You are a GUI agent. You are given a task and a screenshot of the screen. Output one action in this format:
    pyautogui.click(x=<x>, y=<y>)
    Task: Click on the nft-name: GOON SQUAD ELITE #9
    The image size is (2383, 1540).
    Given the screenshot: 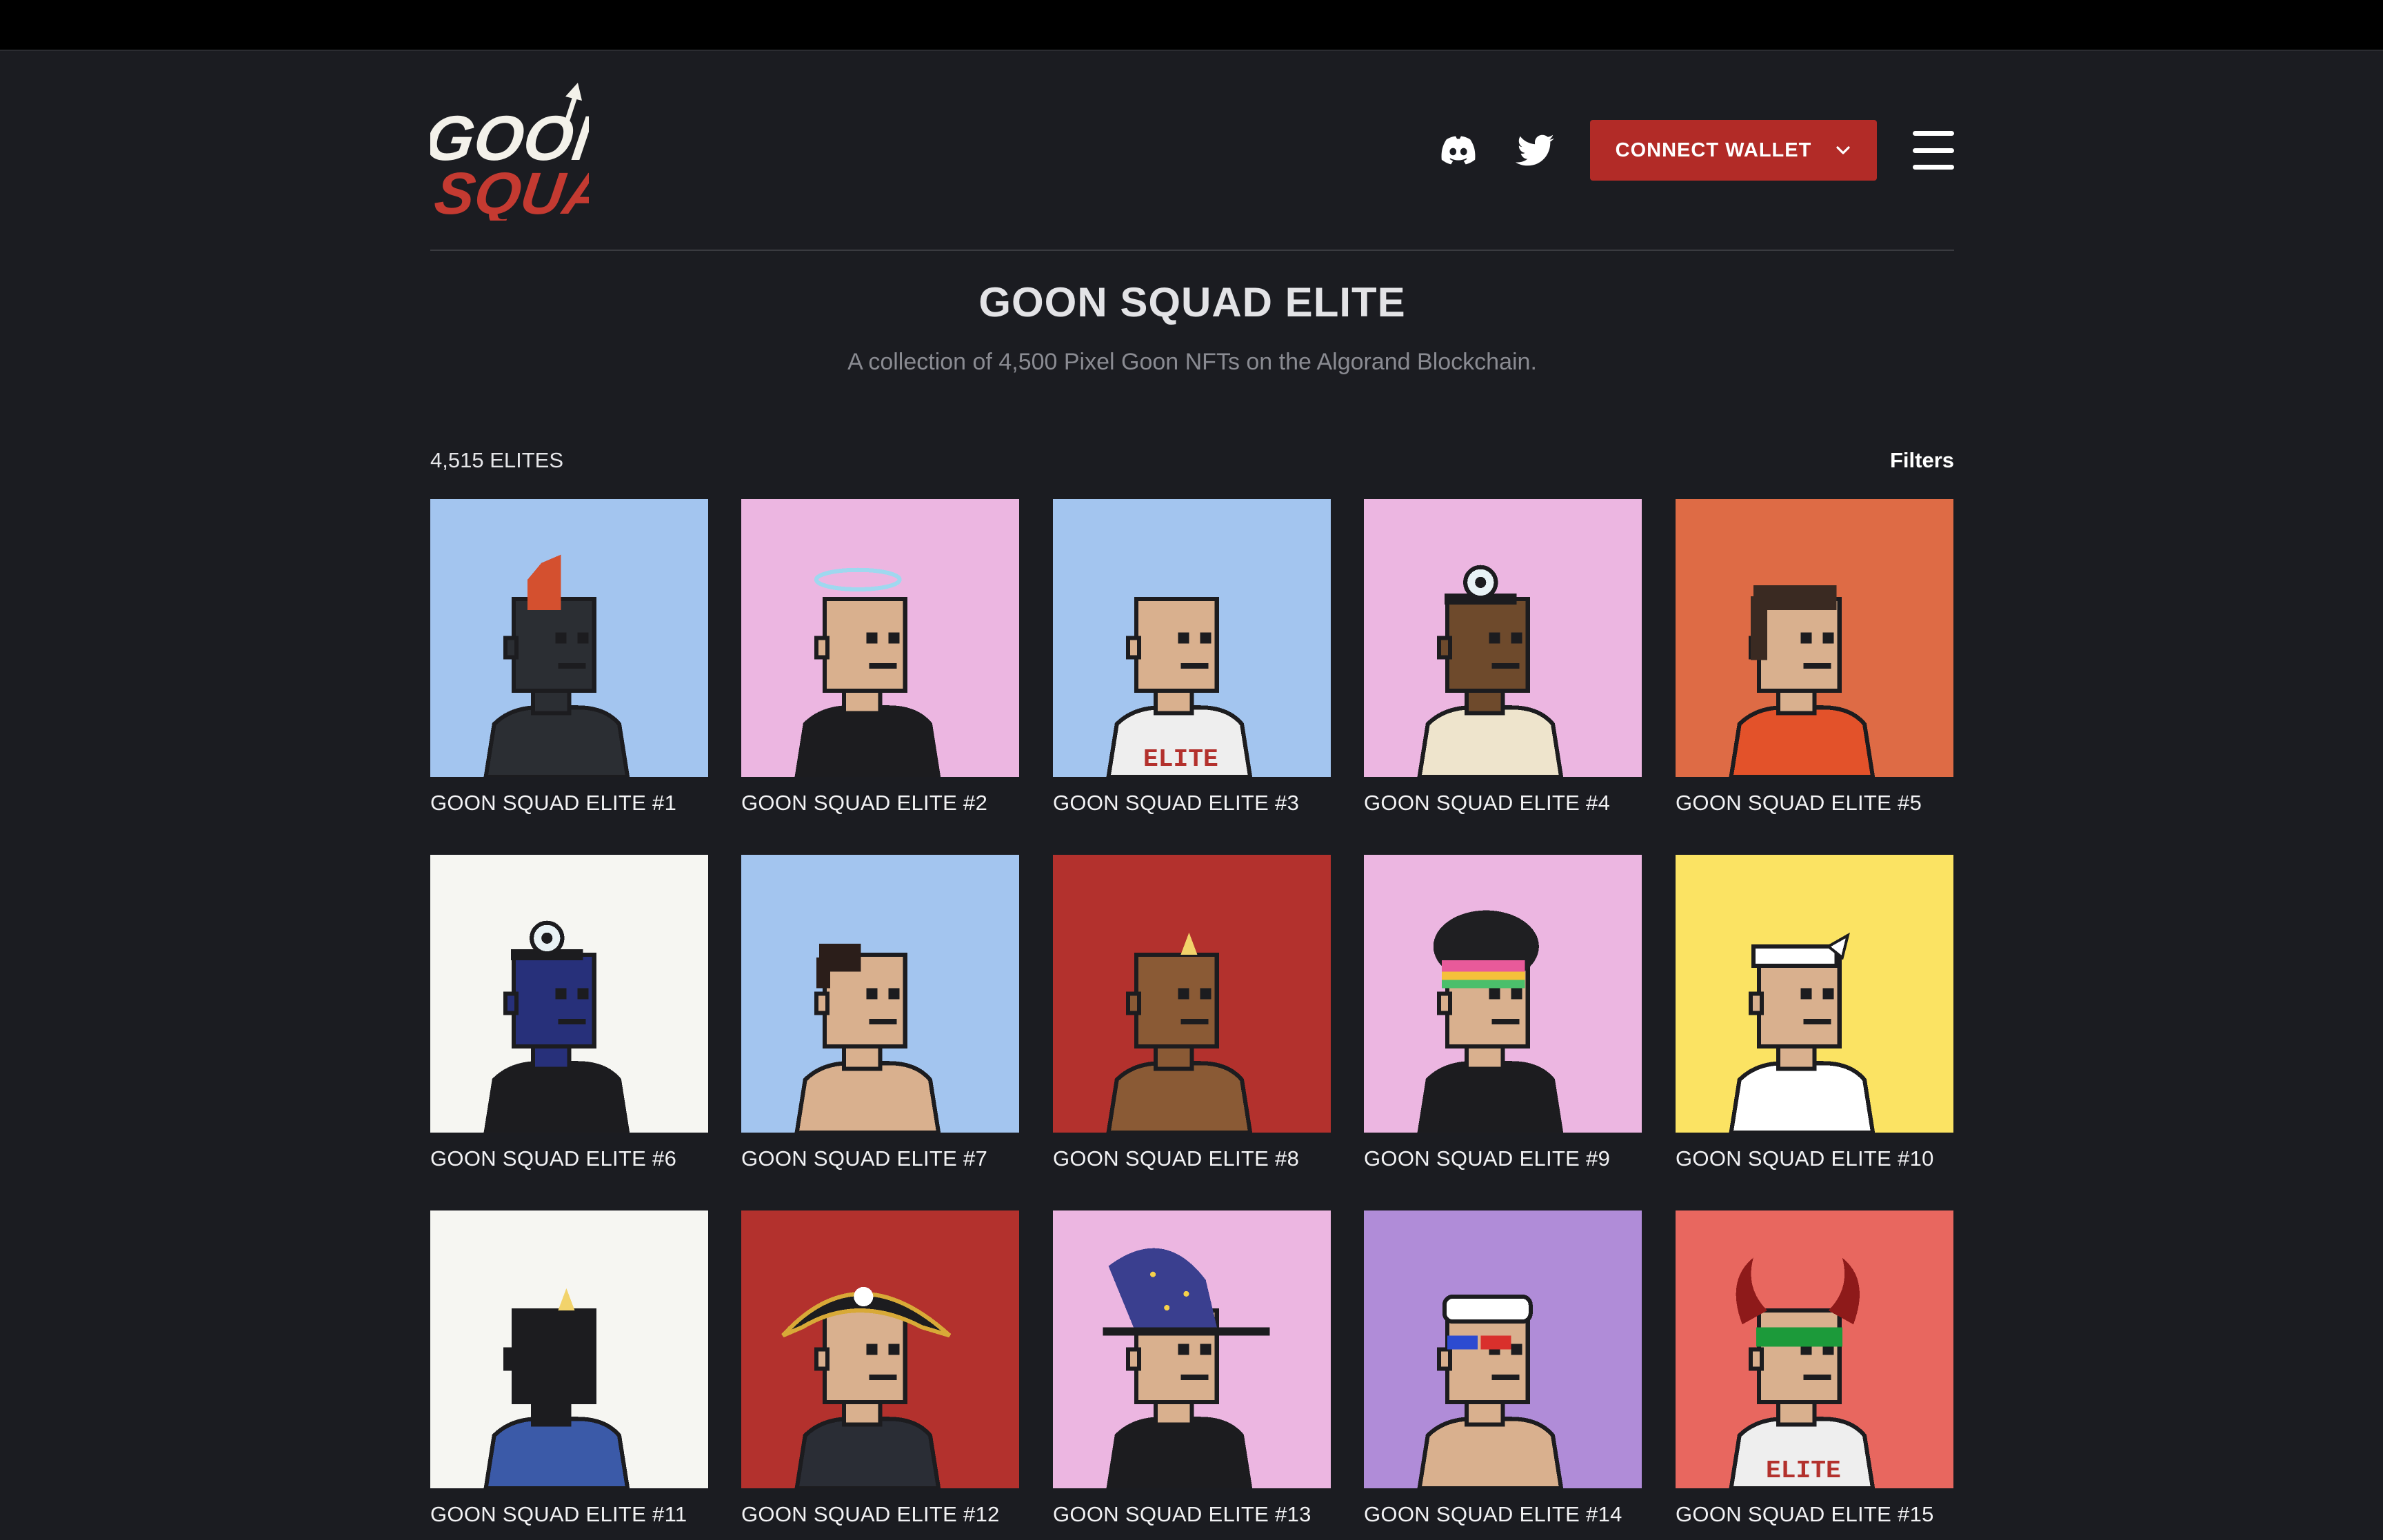 What is the action you would take?
    pyautogui.click(x=1487, y=1159)
    